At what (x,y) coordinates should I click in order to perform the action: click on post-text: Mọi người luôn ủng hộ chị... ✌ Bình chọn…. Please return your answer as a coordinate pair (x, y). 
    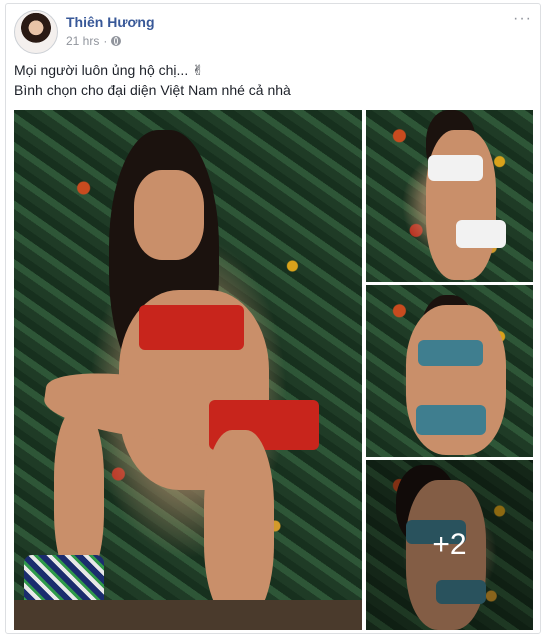
    Looking at the image, I should click on (273, 80).